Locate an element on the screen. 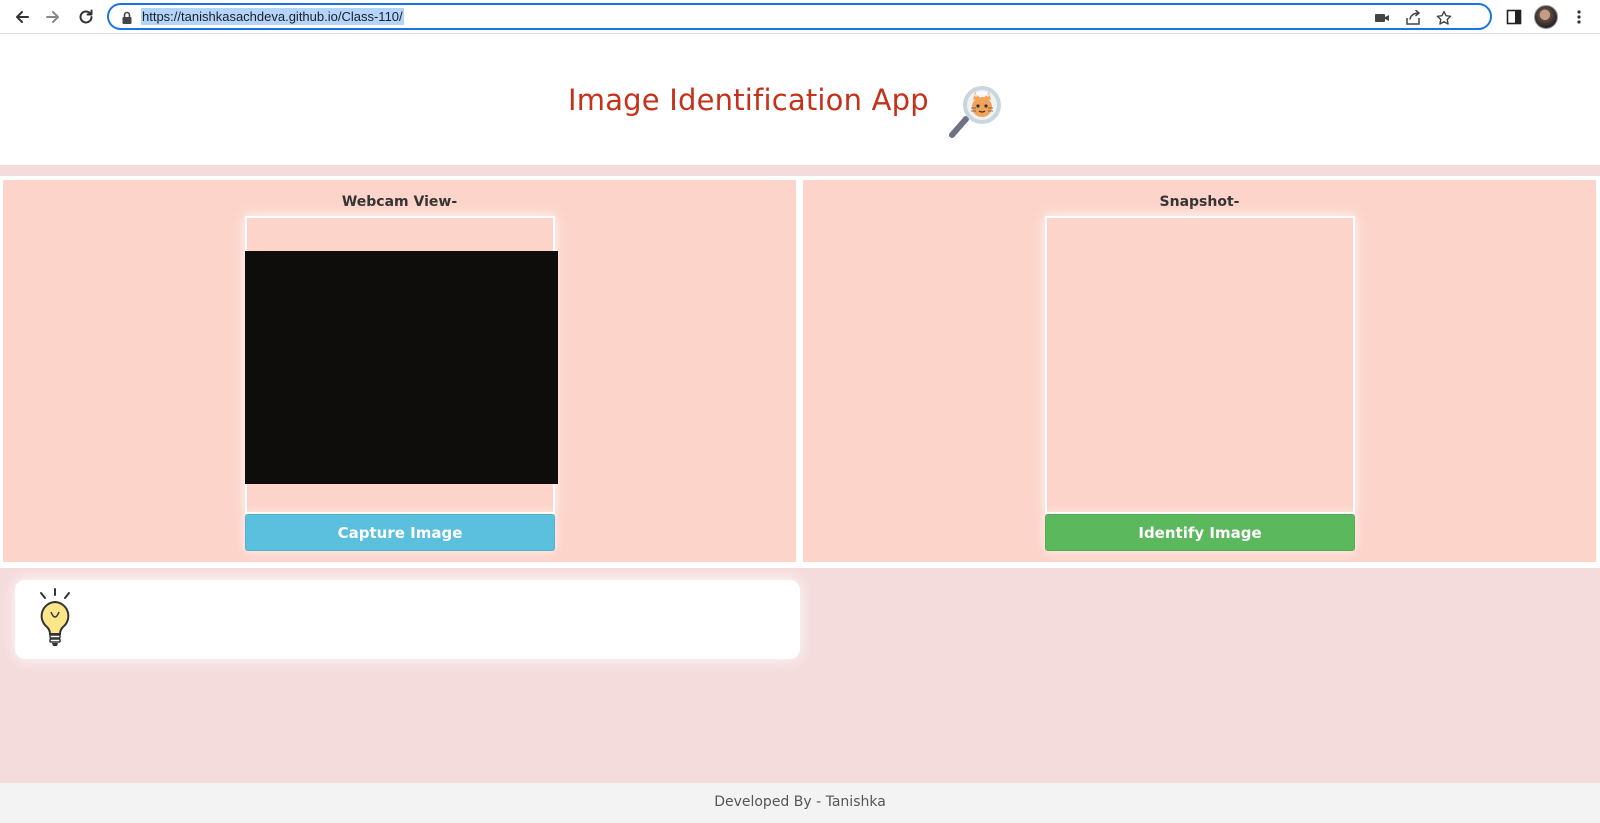 The width and height of the screenshot is (1600, 823). footer-credit: Developed By - Tanishka is located at coordinates (800, 802).